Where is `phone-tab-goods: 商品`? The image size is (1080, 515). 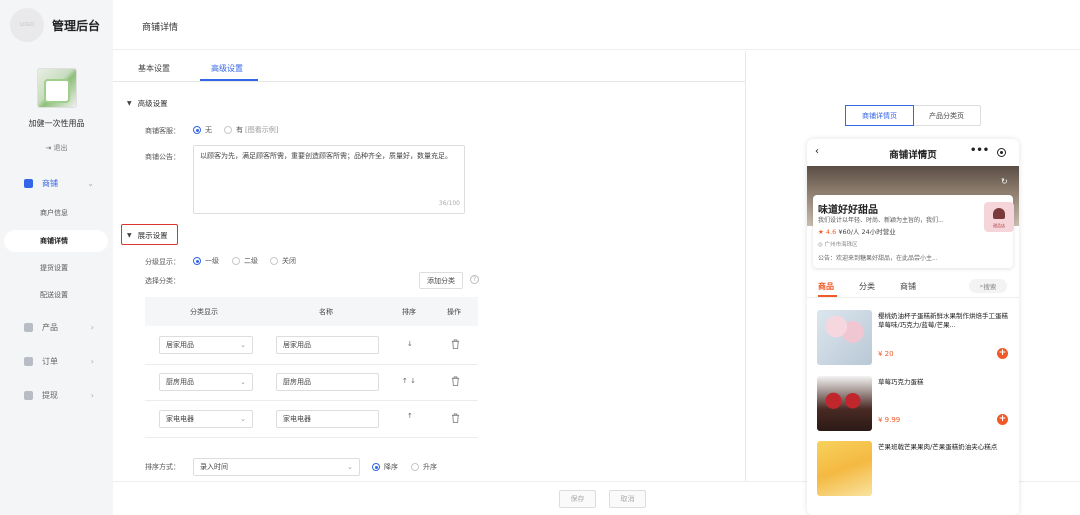 phone-tab-goods: 商品 is located at coordinates (826, 286).